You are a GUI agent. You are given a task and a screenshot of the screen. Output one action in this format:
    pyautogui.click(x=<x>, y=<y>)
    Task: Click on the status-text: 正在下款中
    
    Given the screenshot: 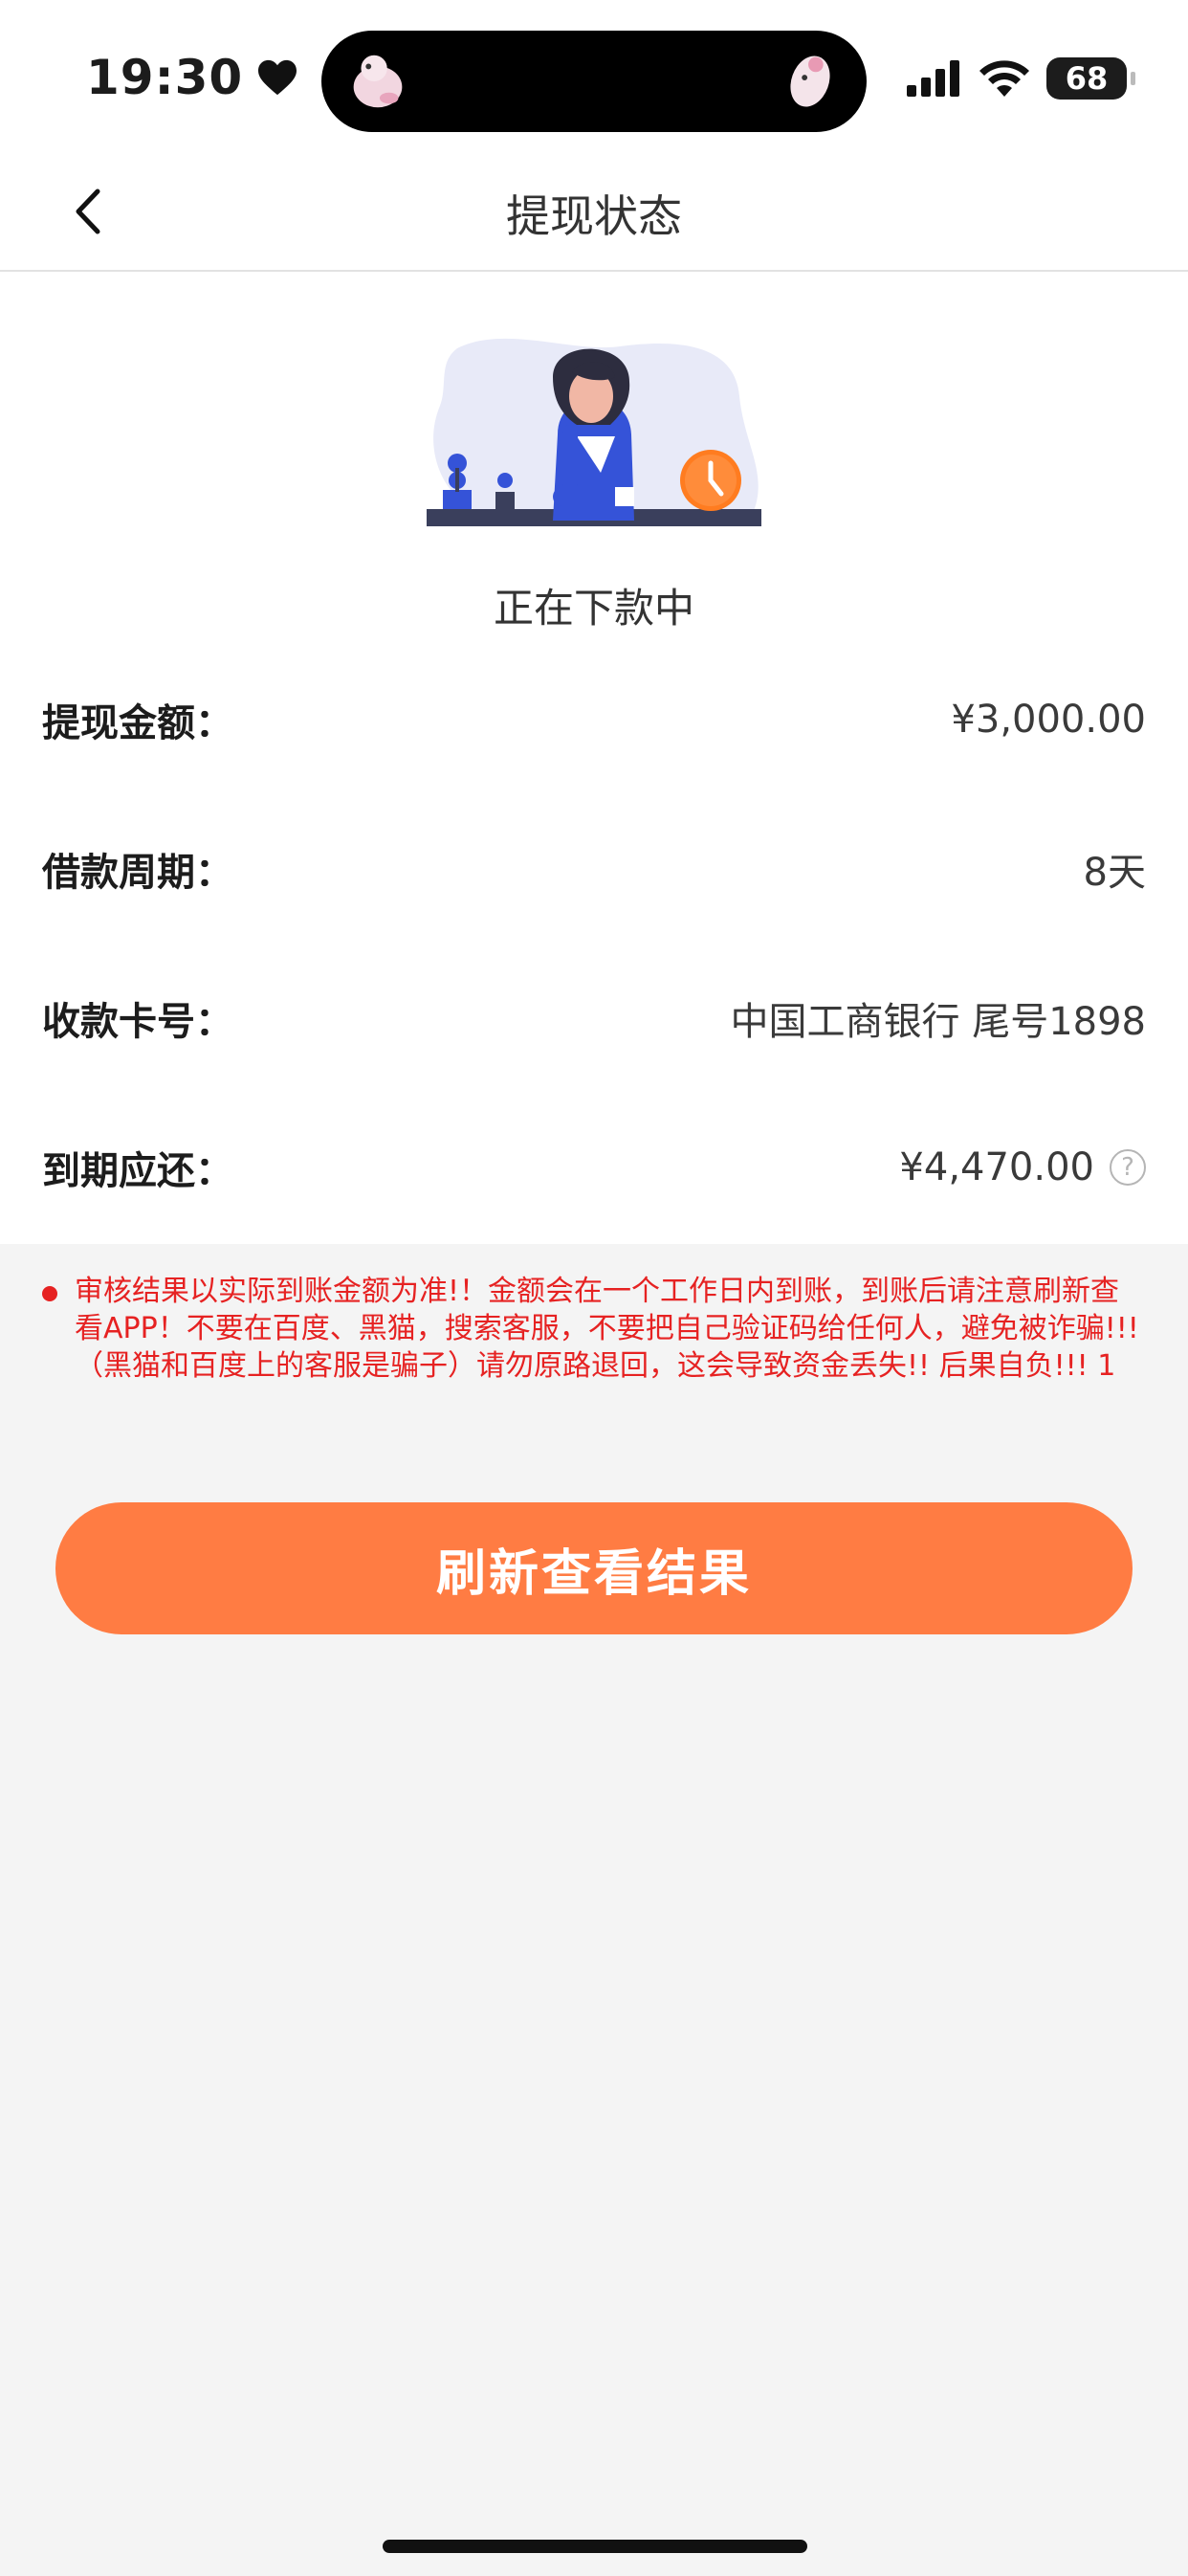 What is the action you would take?
    pyautogui.click(x=593, y=608)
    